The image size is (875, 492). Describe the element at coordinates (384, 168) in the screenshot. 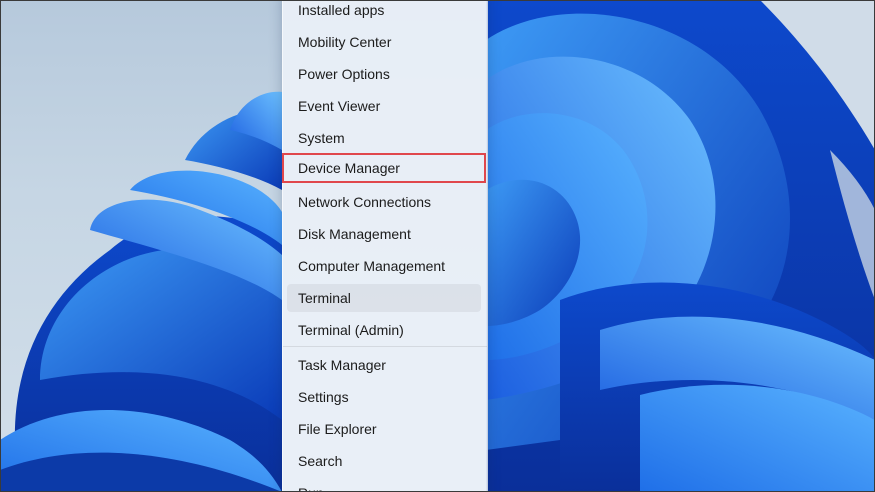

I see `menu-item-device-manager: Device Manager` at that location.